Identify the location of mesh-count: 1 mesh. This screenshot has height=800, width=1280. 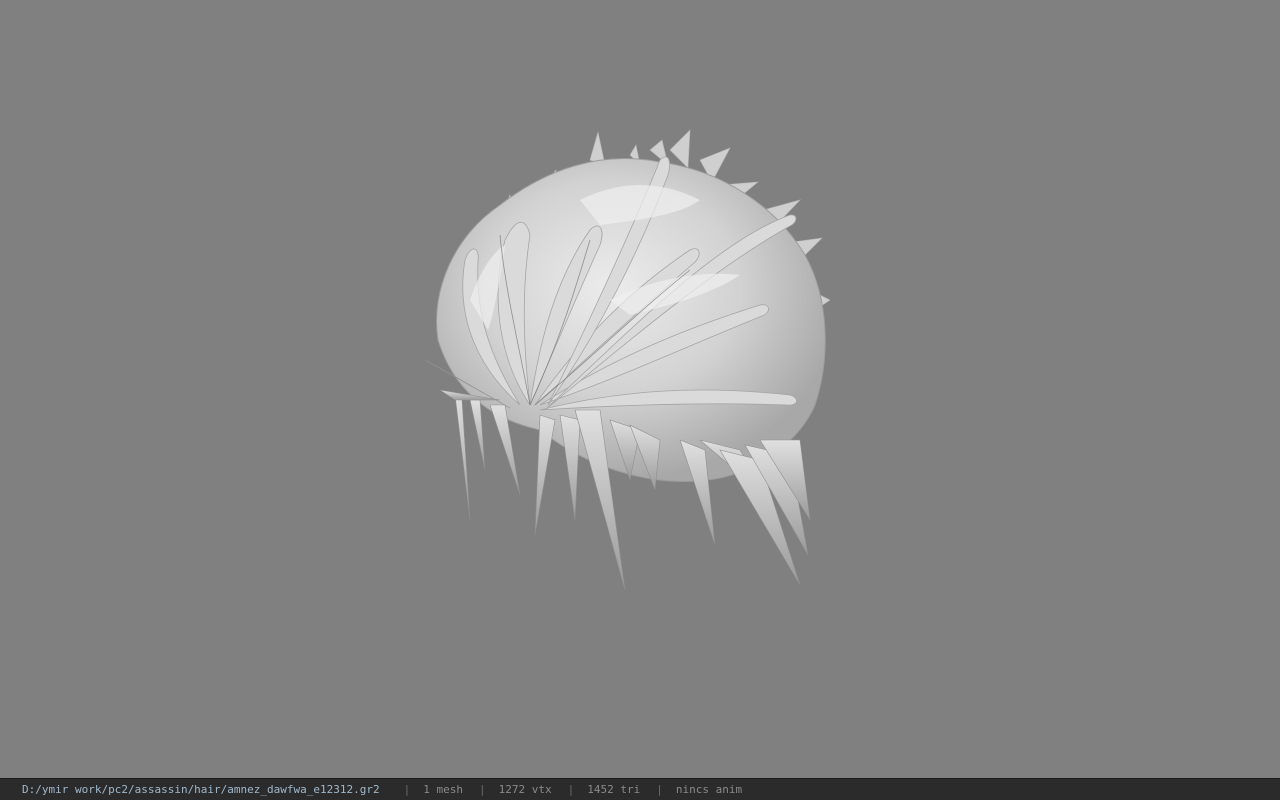
(443, 789).